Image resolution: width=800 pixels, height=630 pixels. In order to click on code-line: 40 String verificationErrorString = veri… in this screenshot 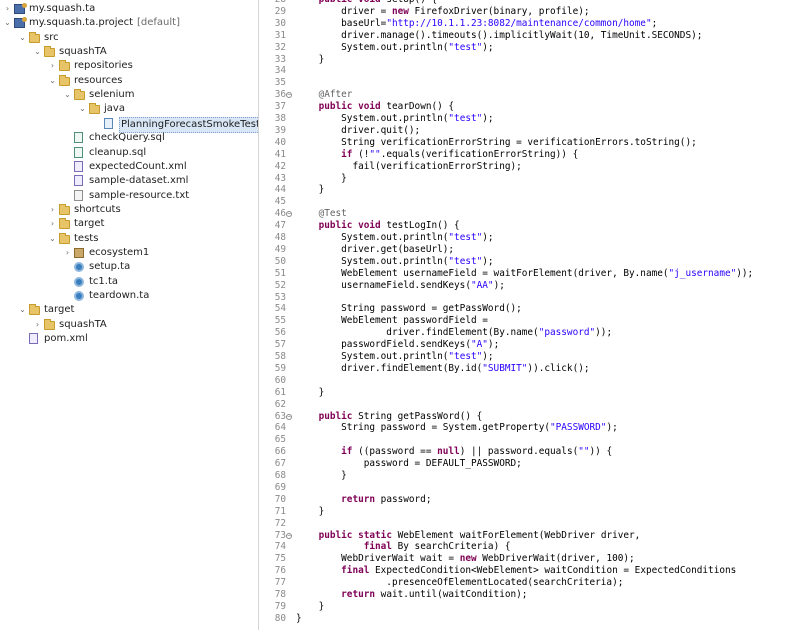, I will do `click(529, 143)`.